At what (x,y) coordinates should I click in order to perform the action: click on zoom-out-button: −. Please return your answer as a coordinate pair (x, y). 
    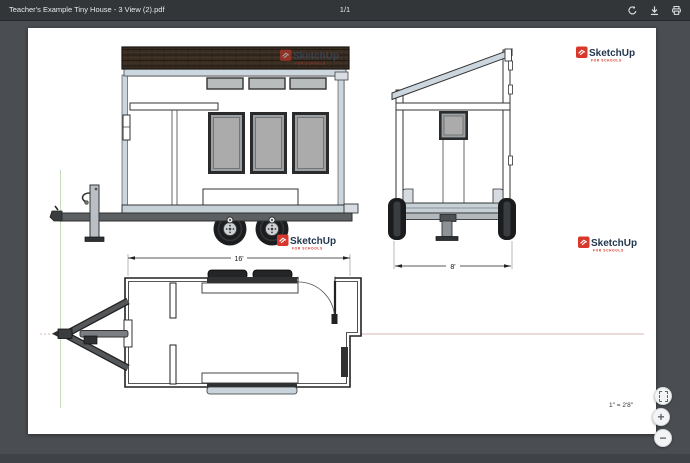
    Looking at the image, I should click on (663, 438).